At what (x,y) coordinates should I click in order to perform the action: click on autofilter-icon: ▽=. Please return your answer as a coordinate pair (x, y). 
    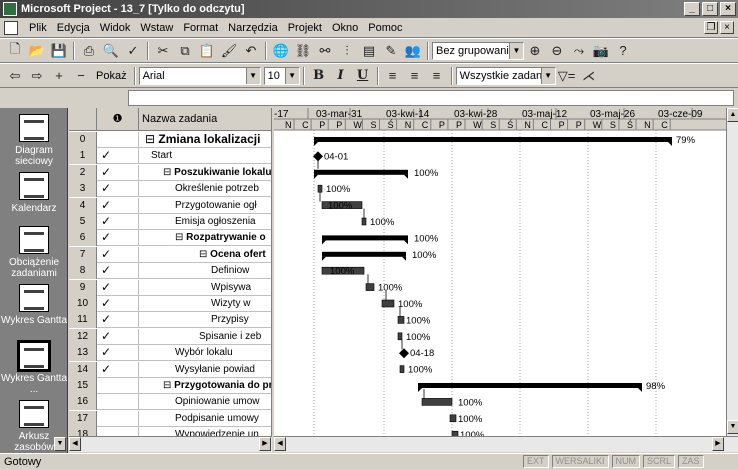
    Looking at the image, I should click on (567, 76).